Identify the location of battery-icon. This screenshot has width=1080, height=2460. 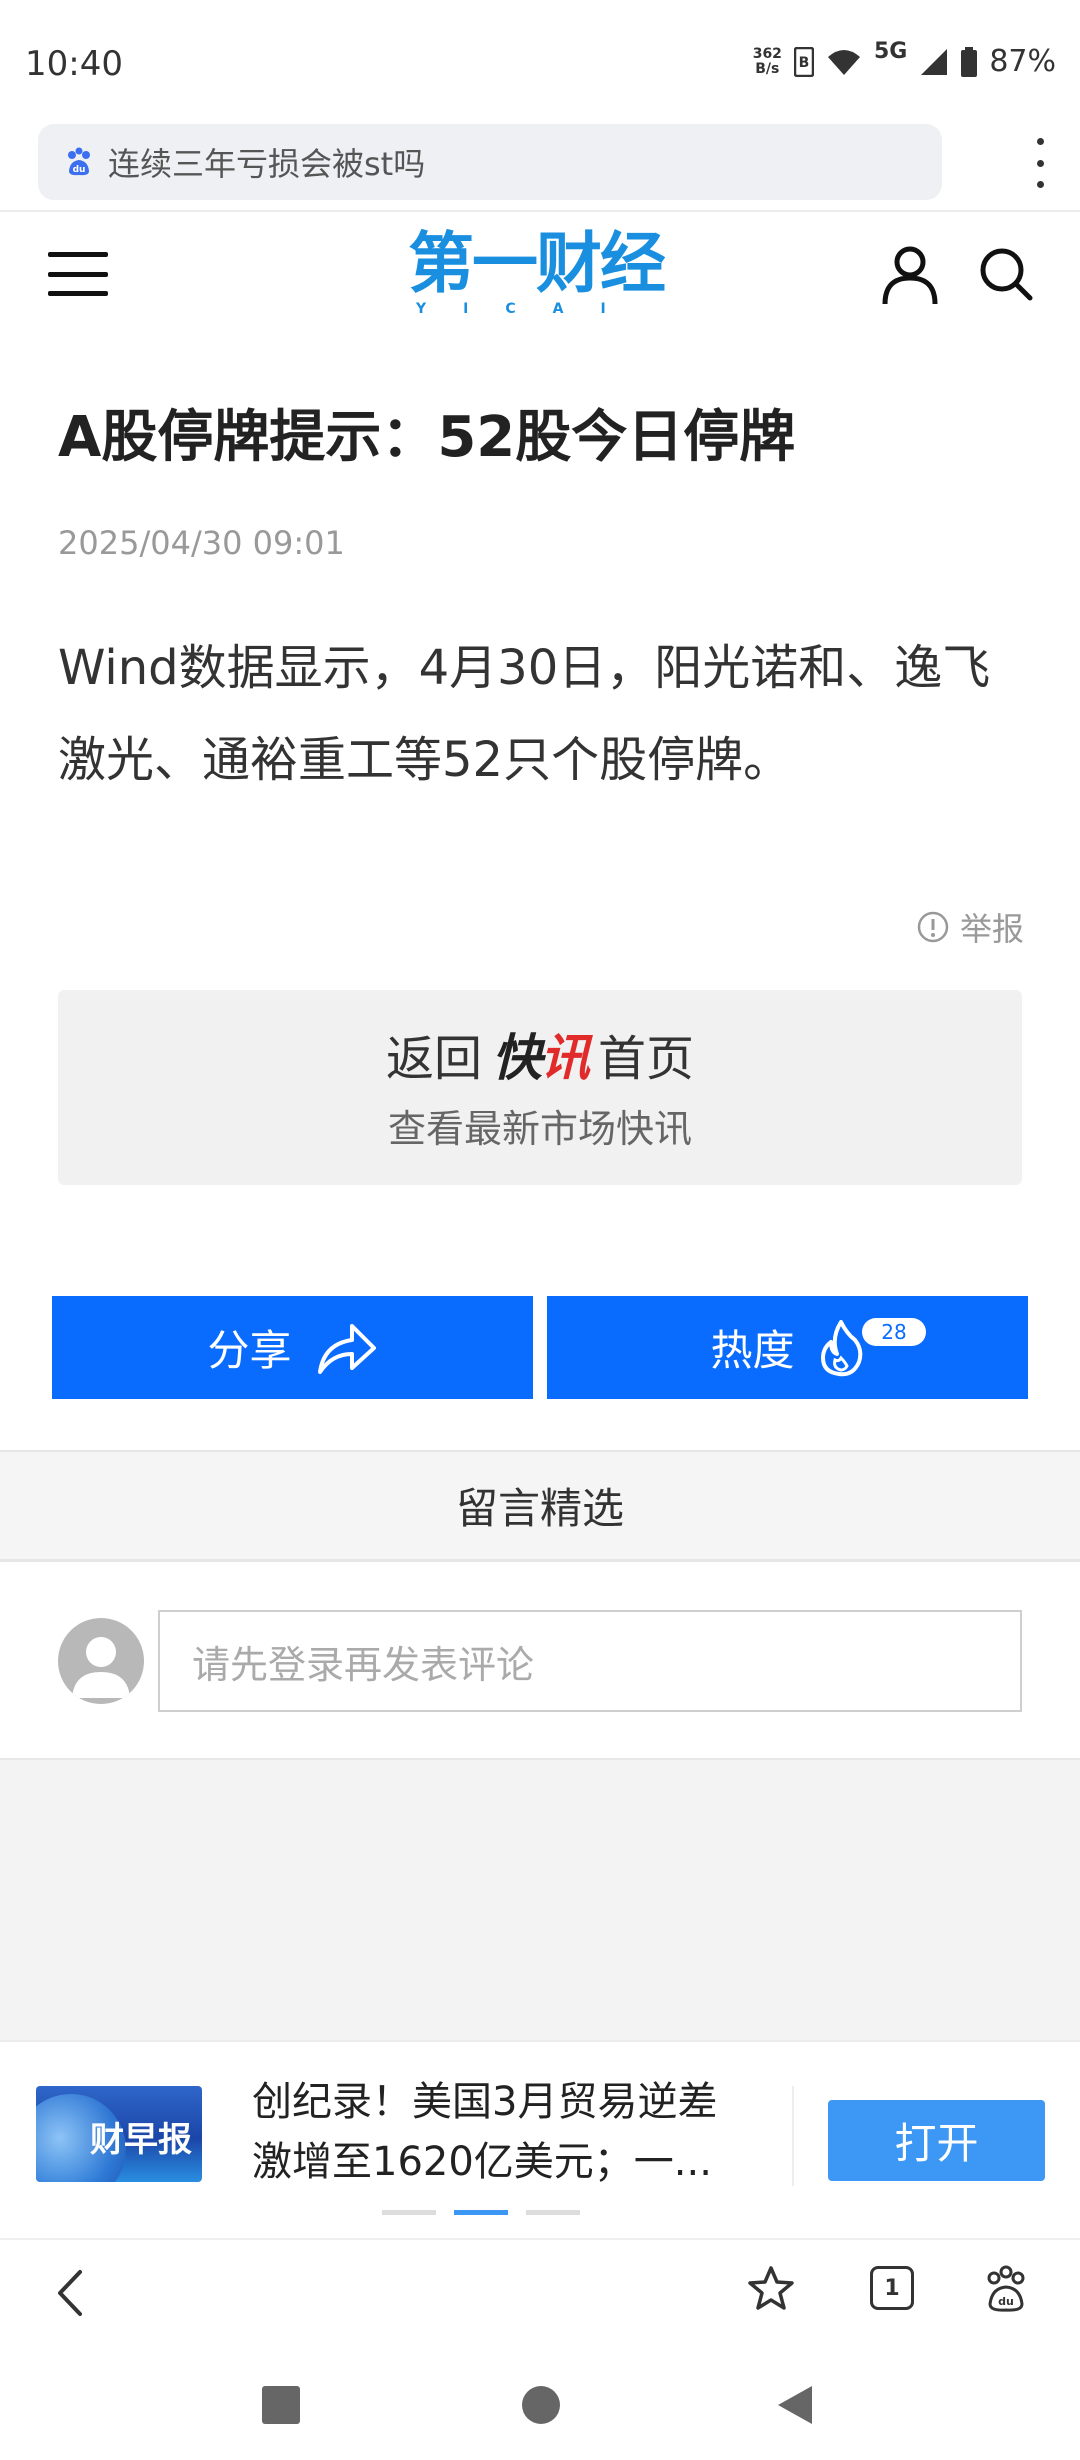
(969, 61).